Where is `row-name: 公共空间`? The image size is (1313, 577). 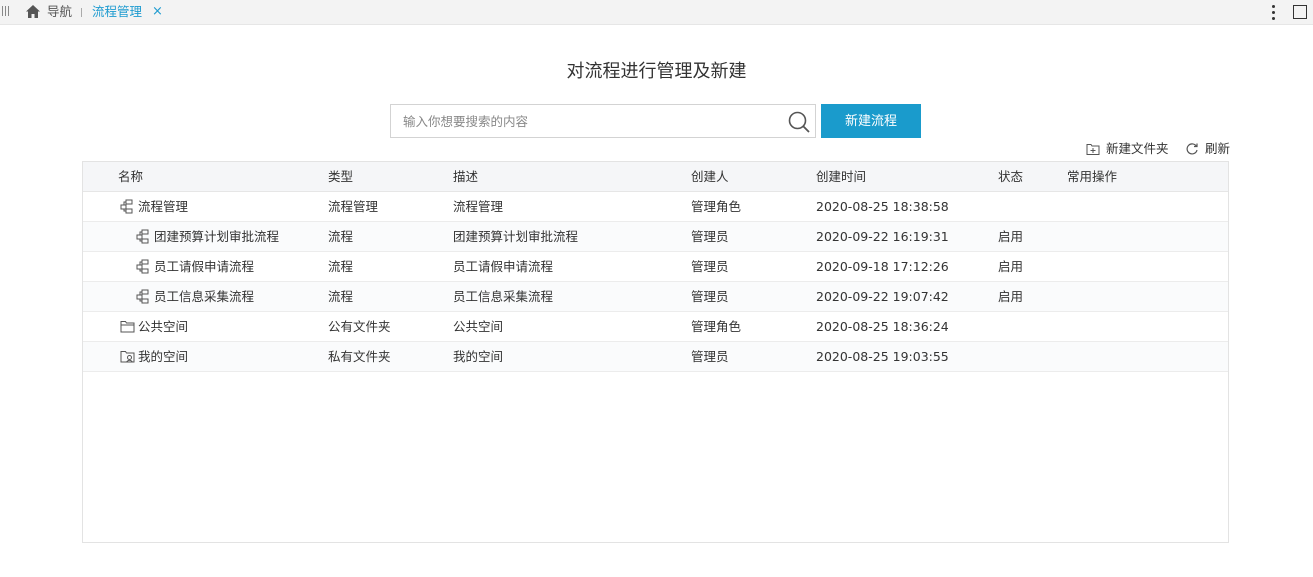
row-name: 公共空间 is located at coordinates (163, 327).